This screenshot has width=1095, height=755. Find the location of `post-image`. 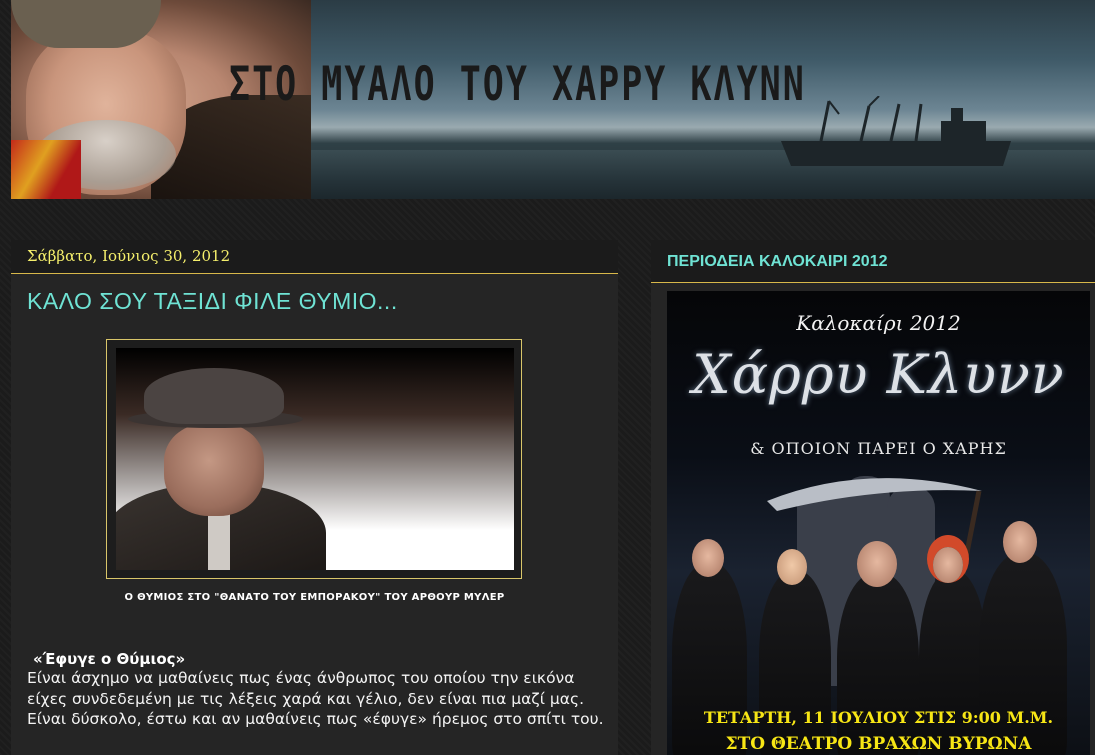

post-image is located at coordinates (315, 459).